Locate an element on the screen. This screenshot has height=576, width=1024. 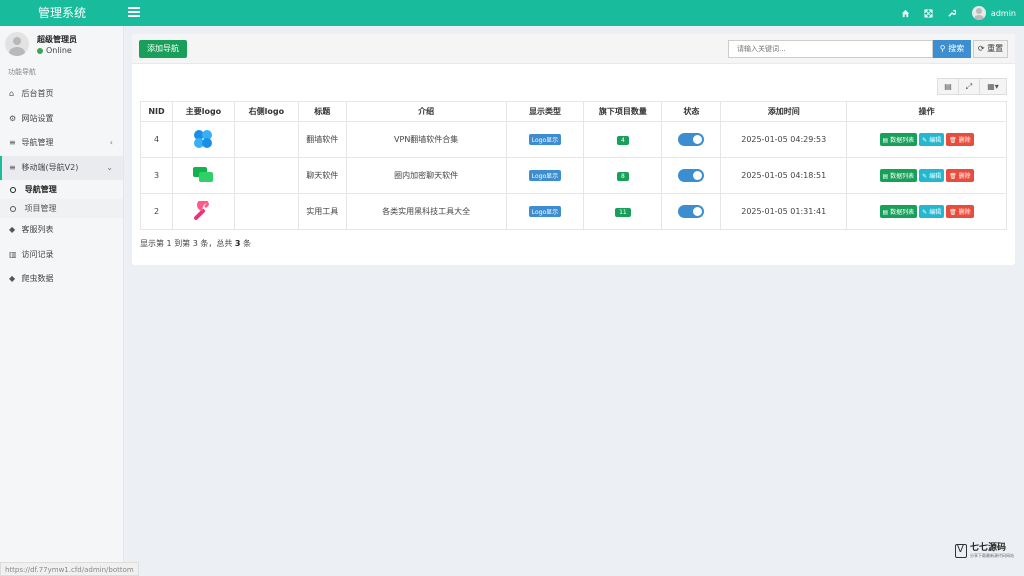
watermark-logo-icon is located at coordinates (961, 551).